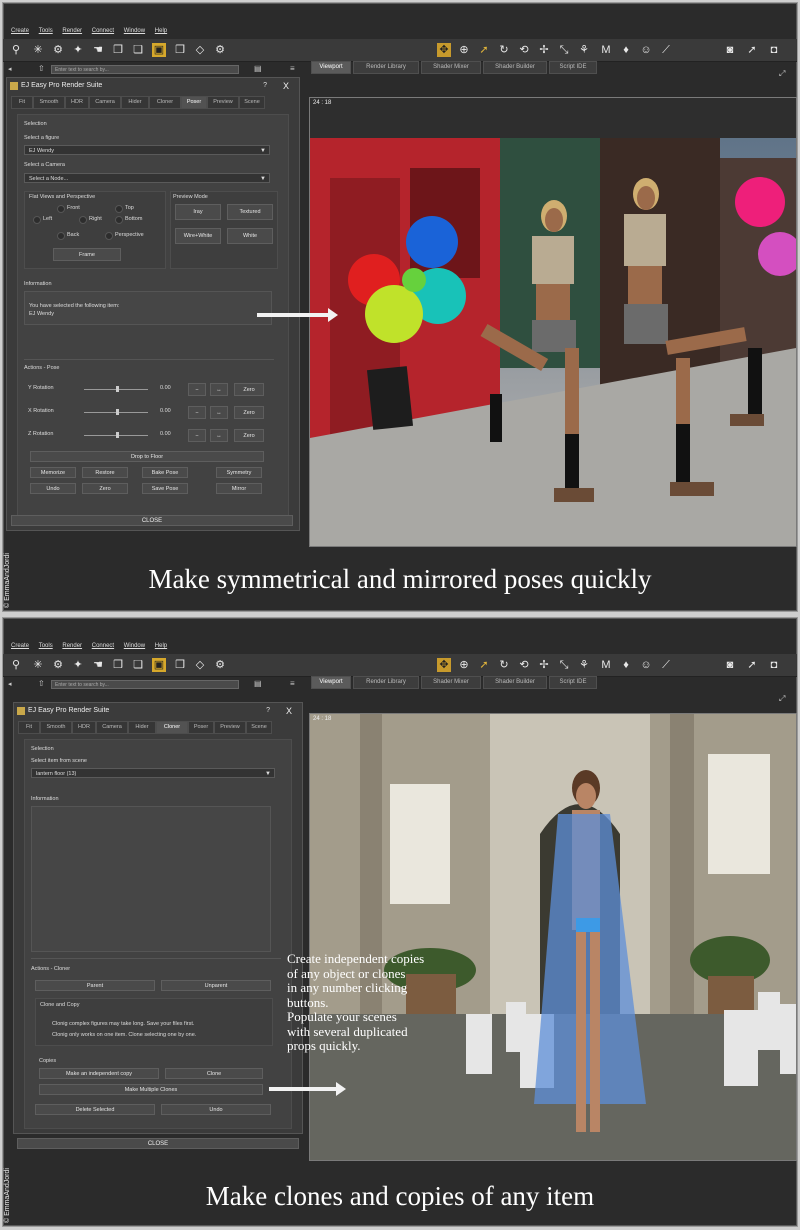 This screenshot has width=800, height=1230. I want to click on unparent-button: Unparent, so click(216, 985).